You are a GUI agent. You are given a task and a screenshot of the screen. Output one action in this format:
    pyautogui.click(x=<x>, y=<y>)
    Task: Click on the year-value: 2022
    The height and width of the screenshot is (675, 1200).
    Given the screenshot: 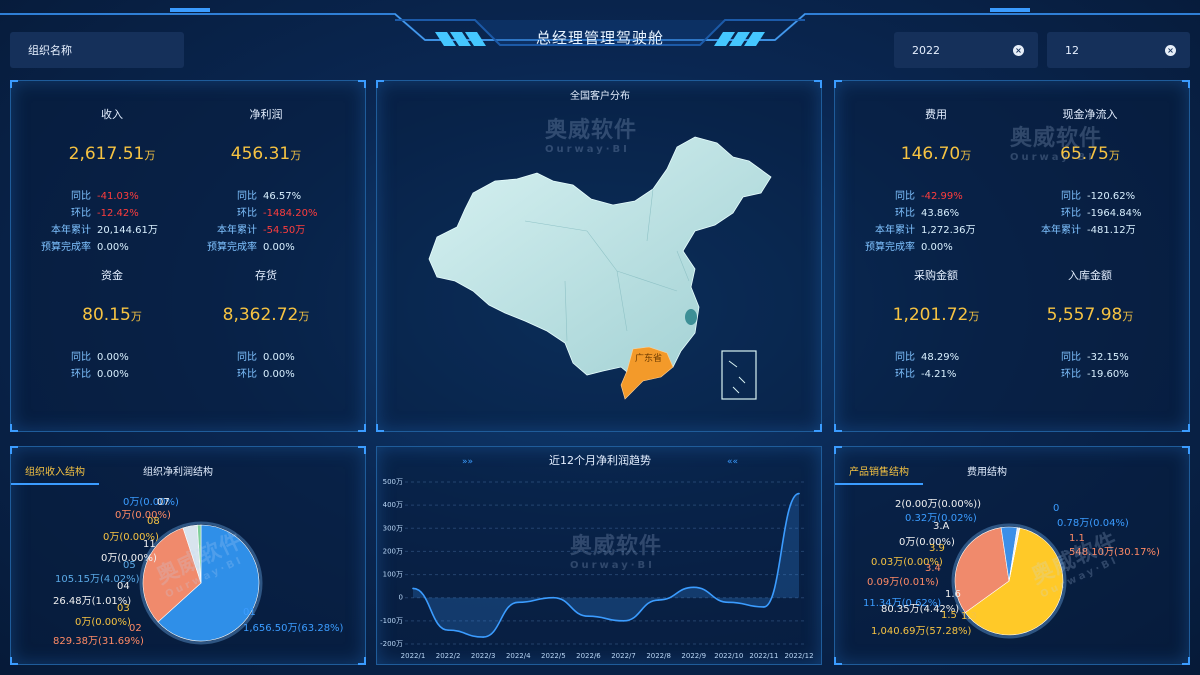 What is the action you would take?
    pyautogui.click(x=926, y=50)
    